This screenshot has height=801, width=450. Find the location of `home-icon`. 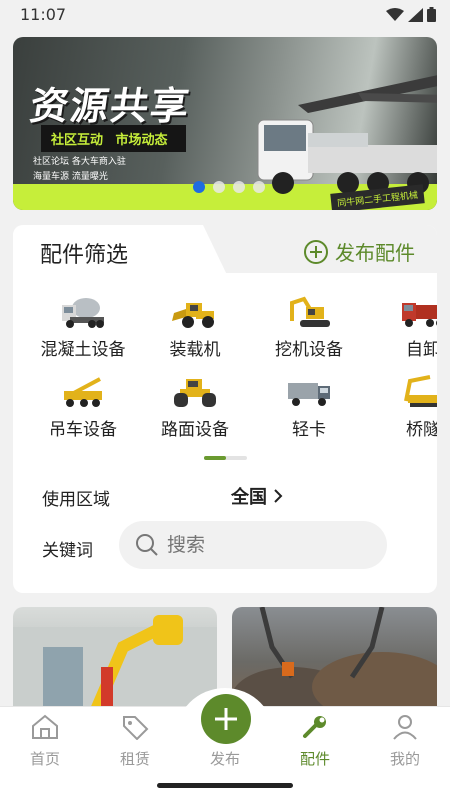

home-icon is located at coordinates (45, 726).